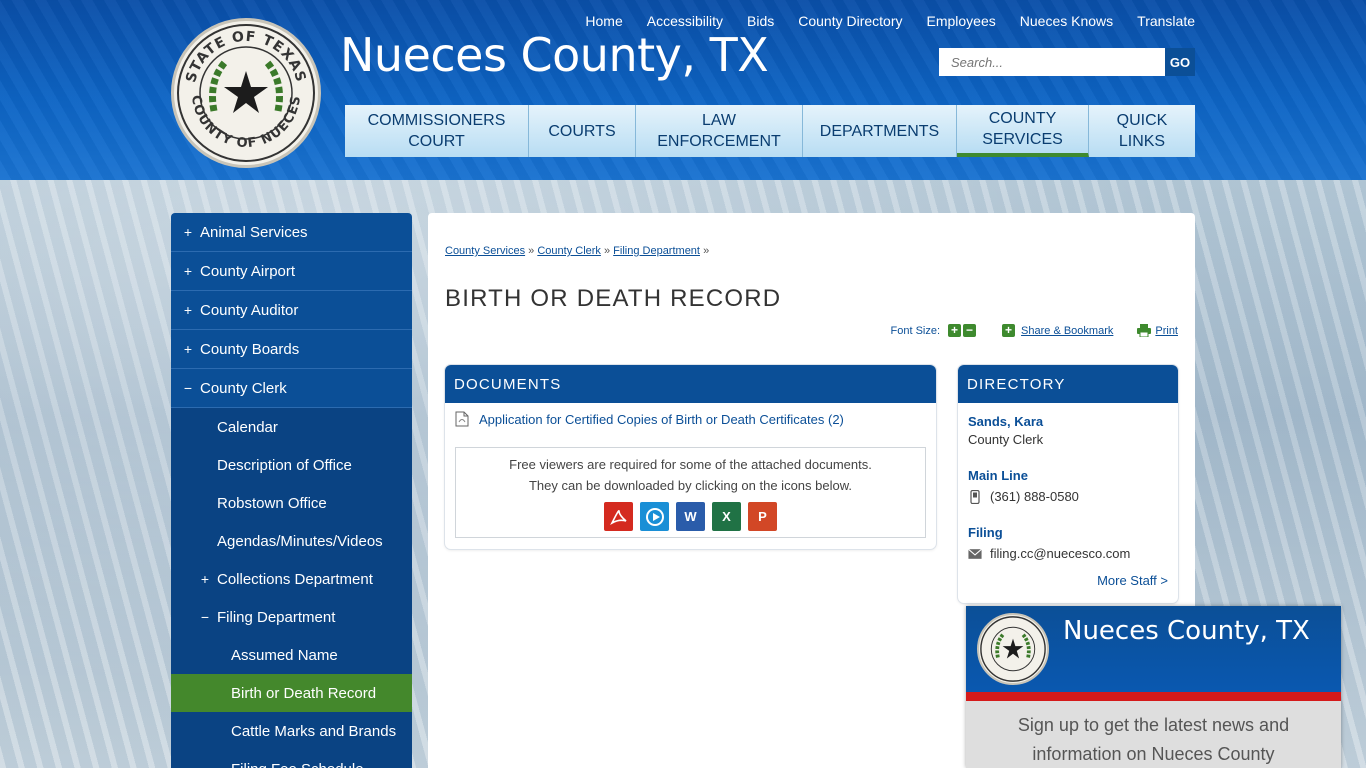 This screenshot has height=768, width=1366. What do you see at coordinates (582, 131) in the screenshot?
I see `nav-courts: COURTS` at bounding box center [582, 131].